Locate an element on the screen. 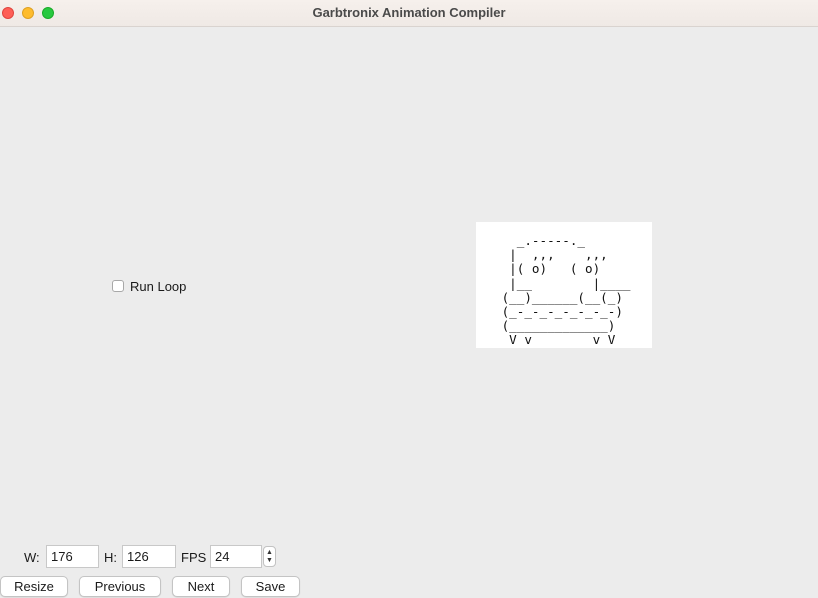 This screenshot has height=598, width=818. previous-button: Previous is located at coordinates (120, 586).